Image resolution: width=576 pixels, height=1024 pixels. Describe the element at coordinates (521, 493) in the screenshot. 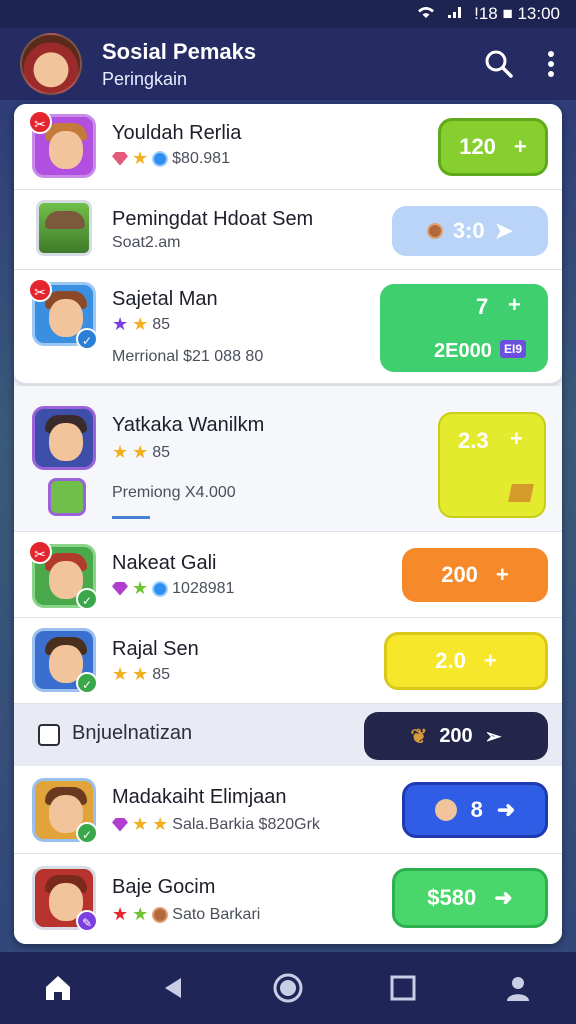

I see `chest-icon` at that location.